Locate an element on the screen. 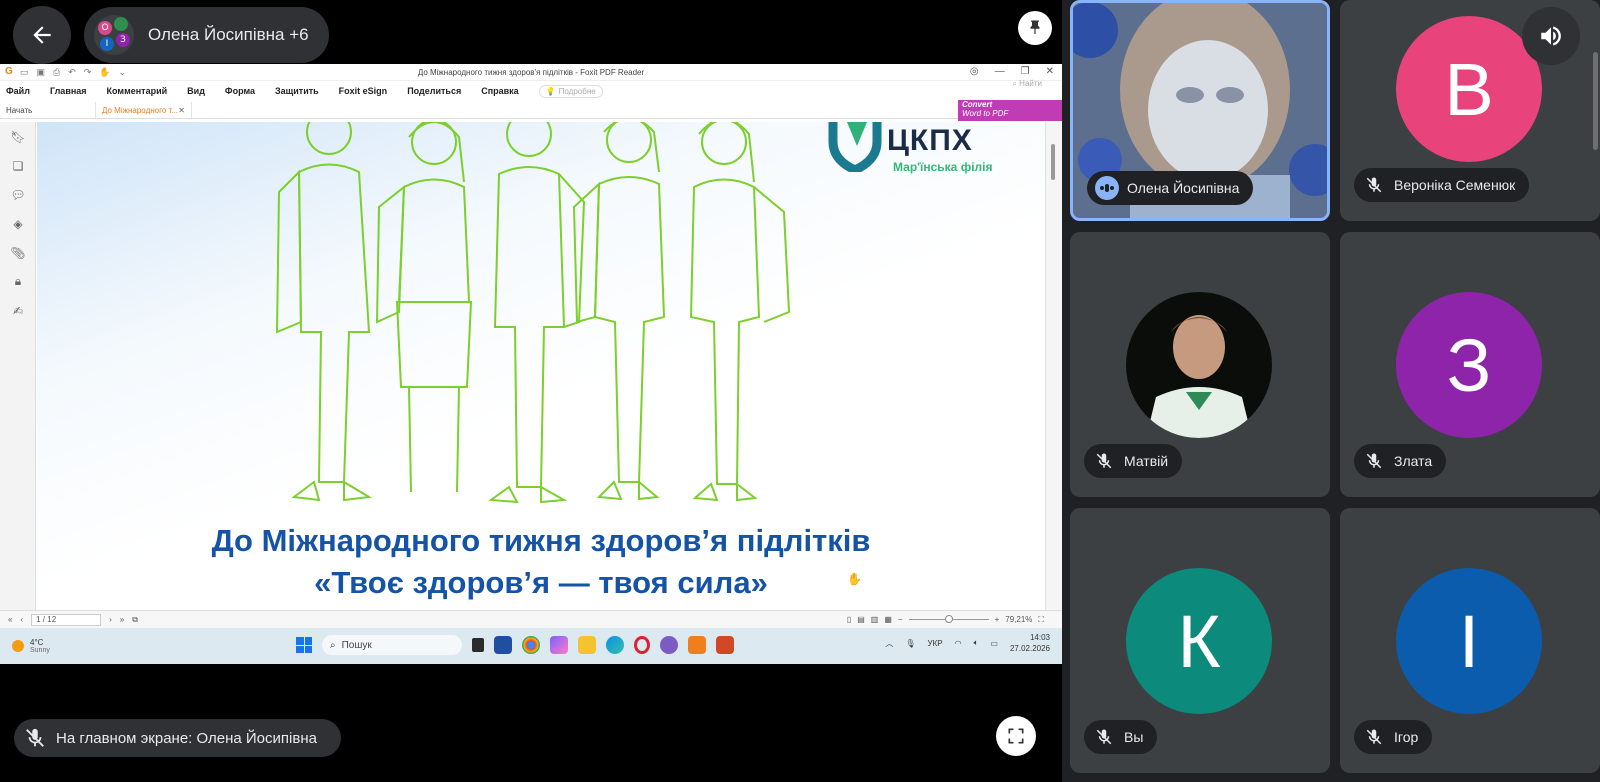  fullscreen-icon is located at coordinates (1016, 736).